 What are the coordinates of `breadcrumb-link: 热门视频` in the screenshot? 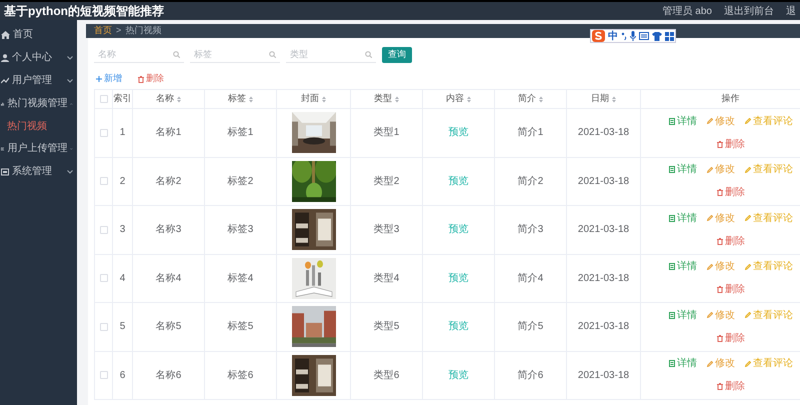 It's located at (143, 31).